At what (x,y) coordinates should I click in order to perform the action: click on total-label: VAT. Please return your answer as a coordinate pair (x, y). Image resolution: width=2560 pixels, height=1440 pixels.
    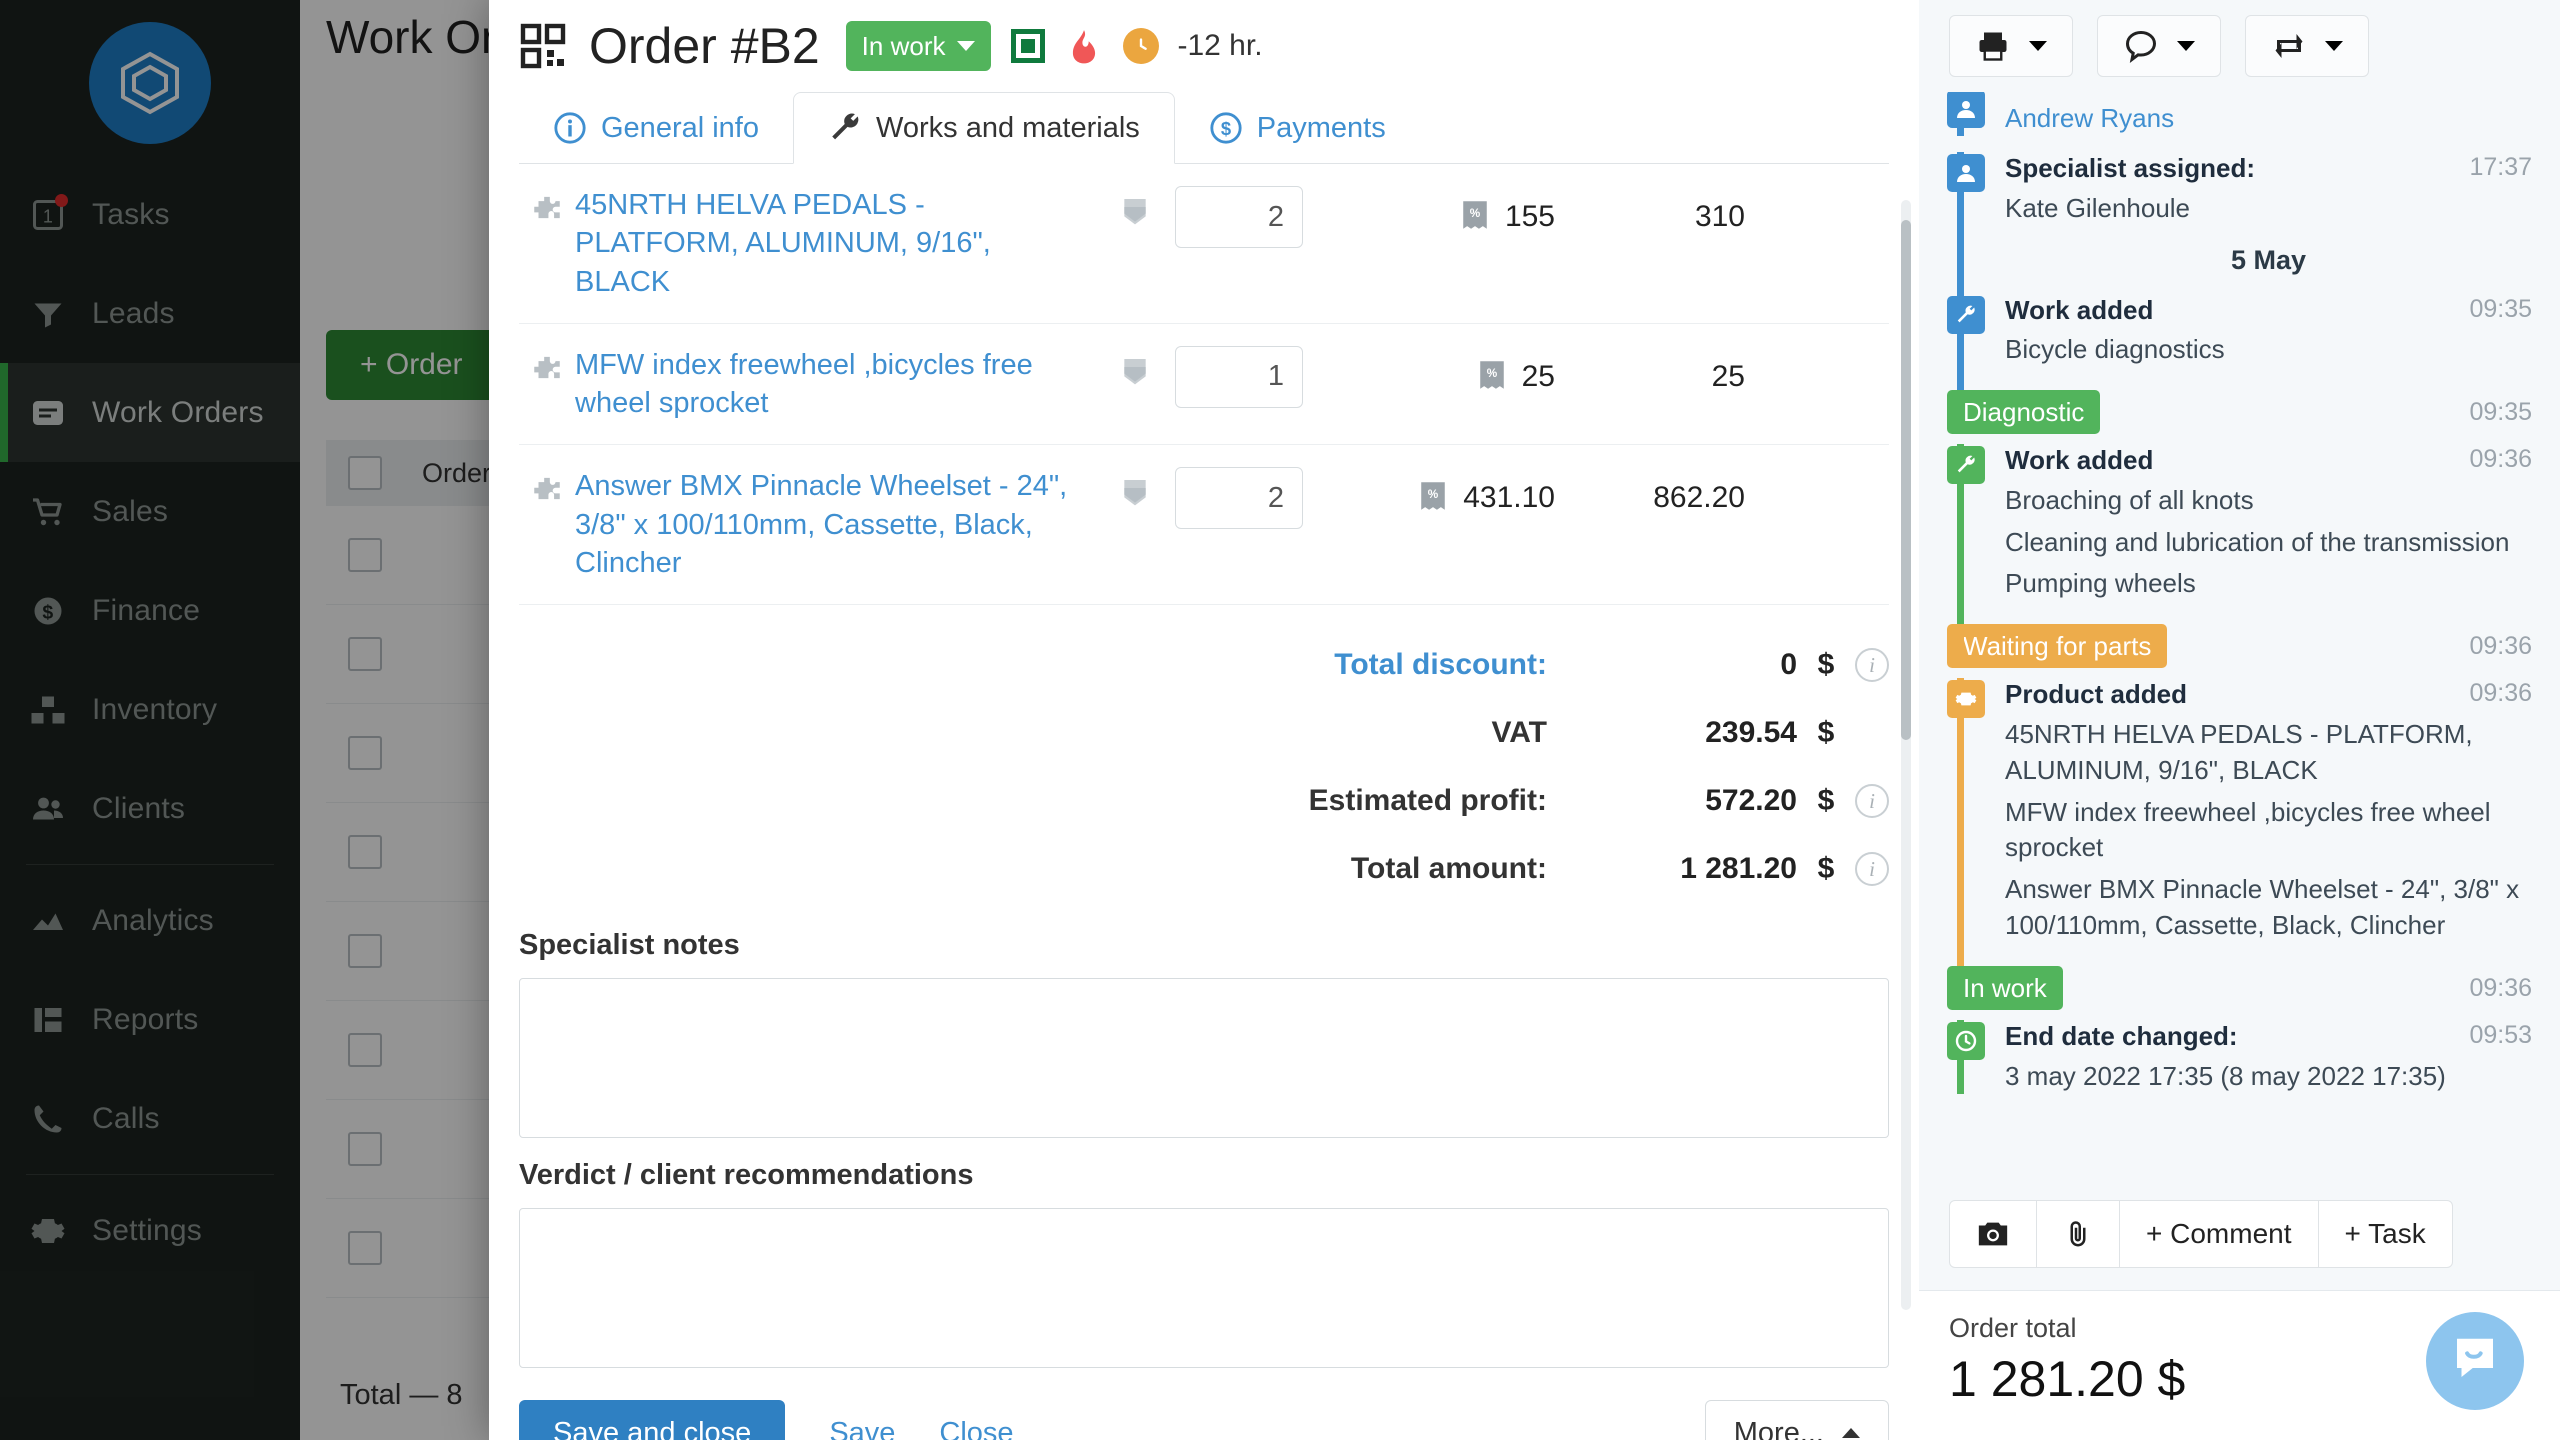
    Looking at the image, I should click on (1519, 733).